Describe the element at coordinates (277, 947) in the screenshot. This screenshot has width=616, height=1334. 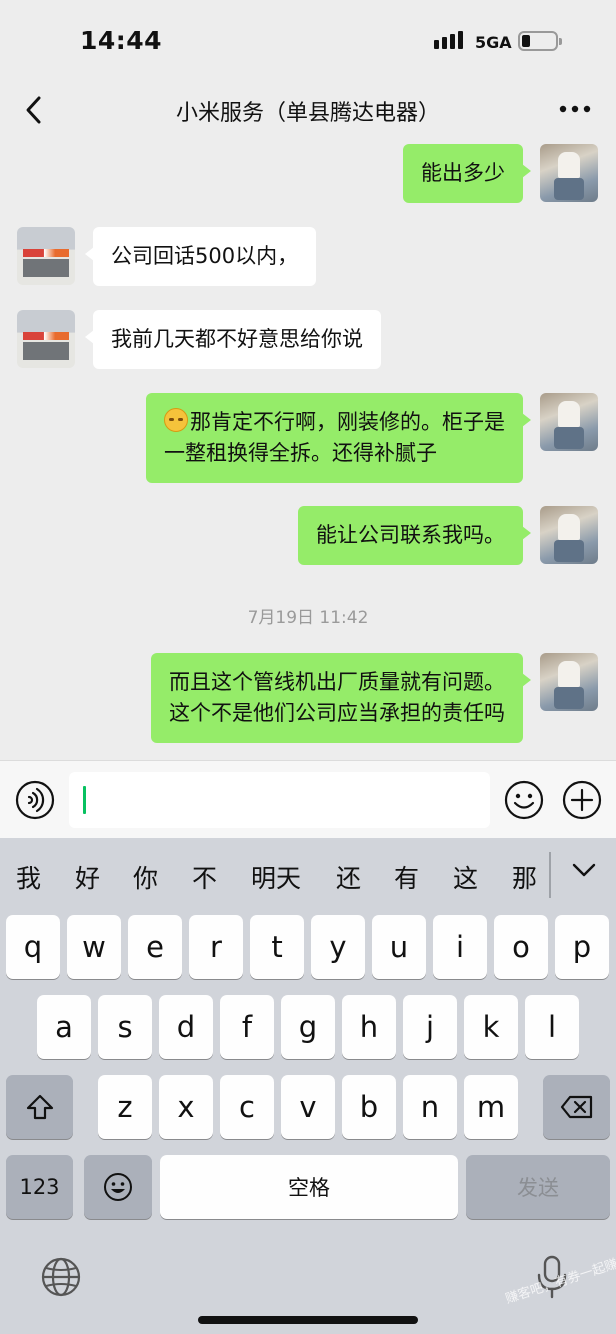
I see `key-t: t` at that location.